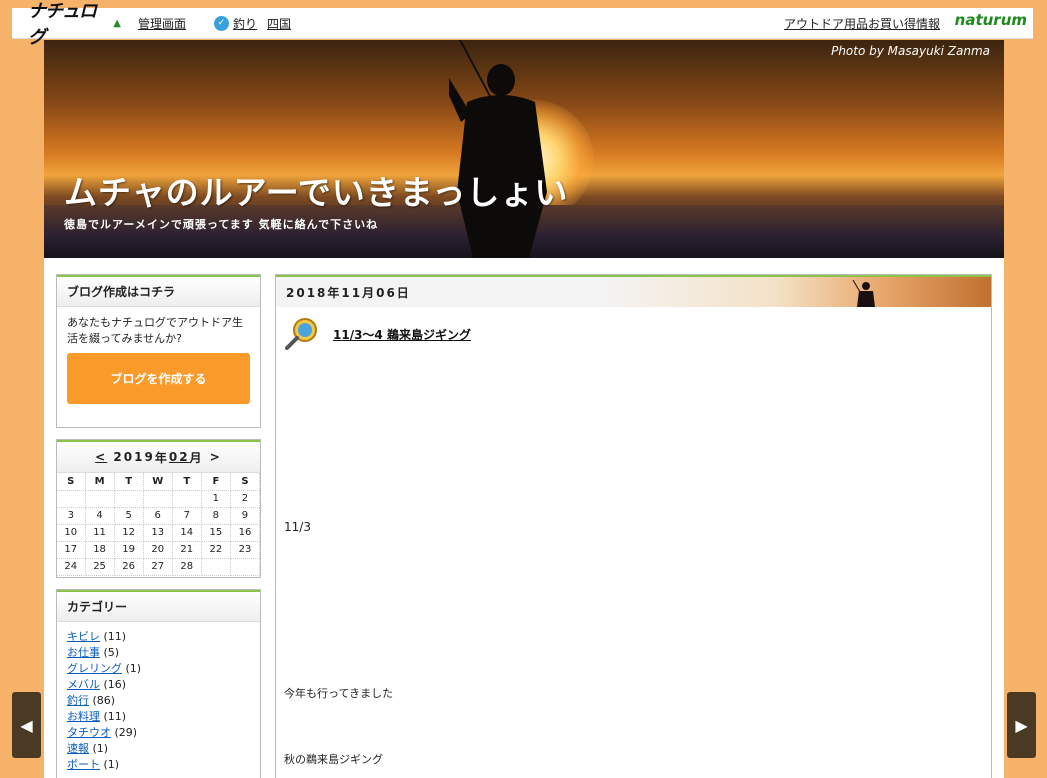 The image size is (1047, 778). Describe the element at coordinates (158, 669) in the screenshot. I see `category-item: グレリング (1)` at that location.